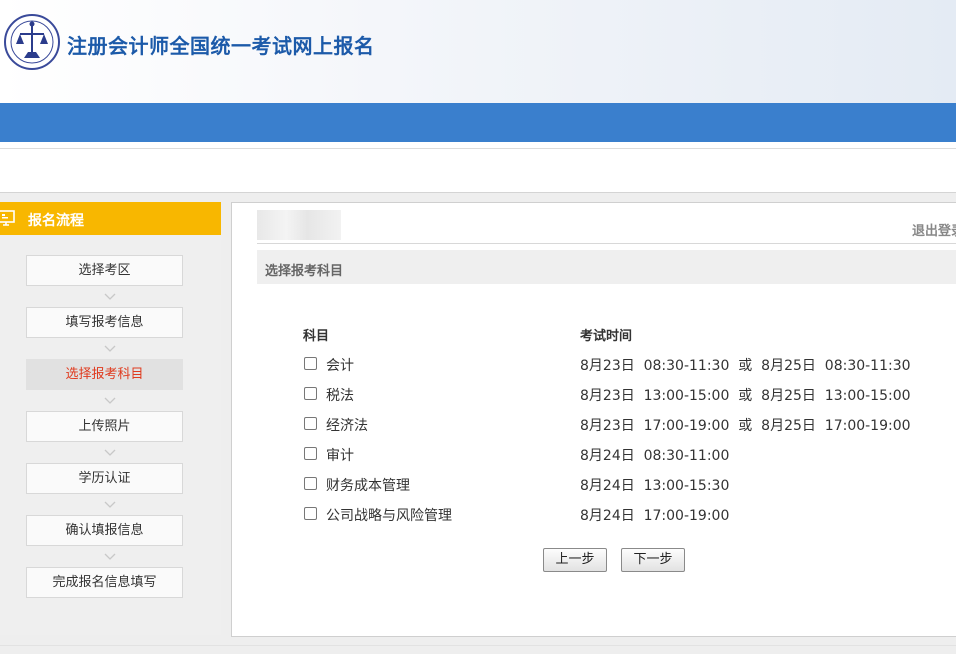 The width and height of the screenshot is (956, 654). Describe the element at coordinates (745, 426) in the screenshot. I see `exam-time: 8月23日 17:00-19:00 或 8月25日 17:00-19:00` at that location.